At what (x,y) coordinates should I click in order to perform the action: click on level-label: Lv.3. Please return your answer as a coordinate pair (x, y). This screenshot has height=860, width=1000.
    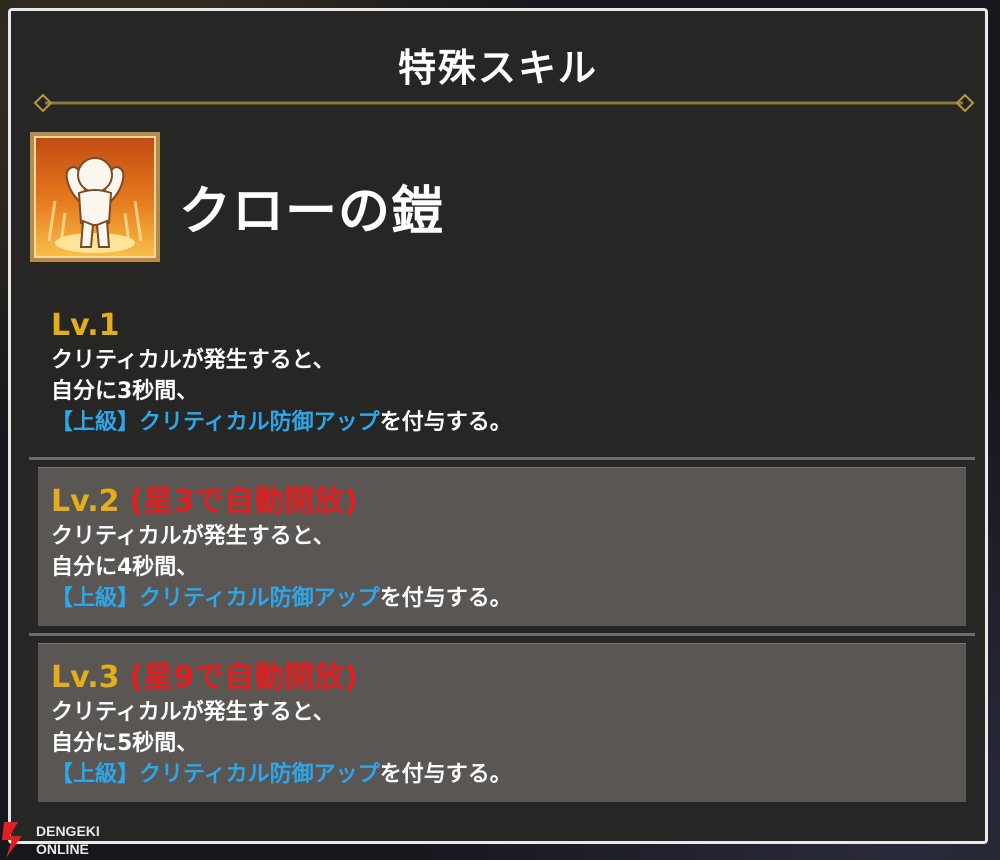
    Looking at the image, I should click on (85, 677).